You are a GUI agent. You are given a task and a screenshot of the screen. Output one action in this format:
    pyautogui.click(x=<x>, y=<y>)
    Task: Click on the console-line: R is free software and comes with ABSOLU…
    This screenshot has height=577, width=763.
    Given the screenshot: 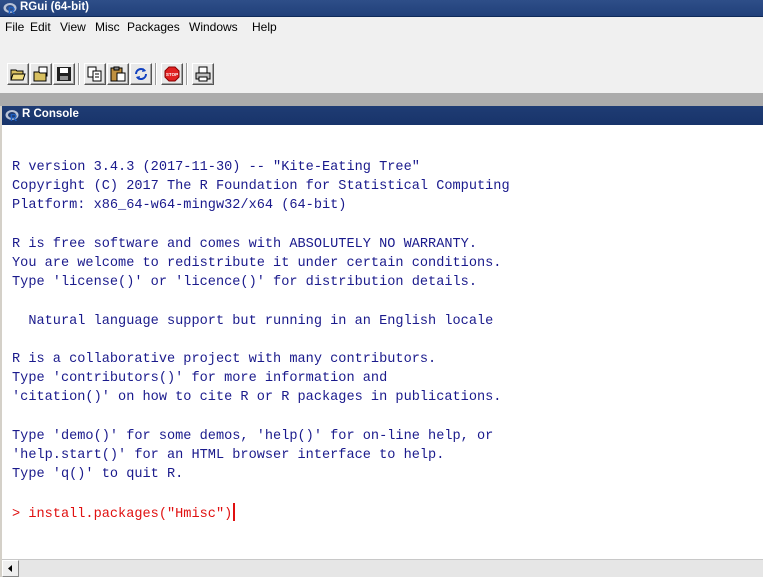 What is the action you would take?
    pyautogui.click(x=244, y=244)
    